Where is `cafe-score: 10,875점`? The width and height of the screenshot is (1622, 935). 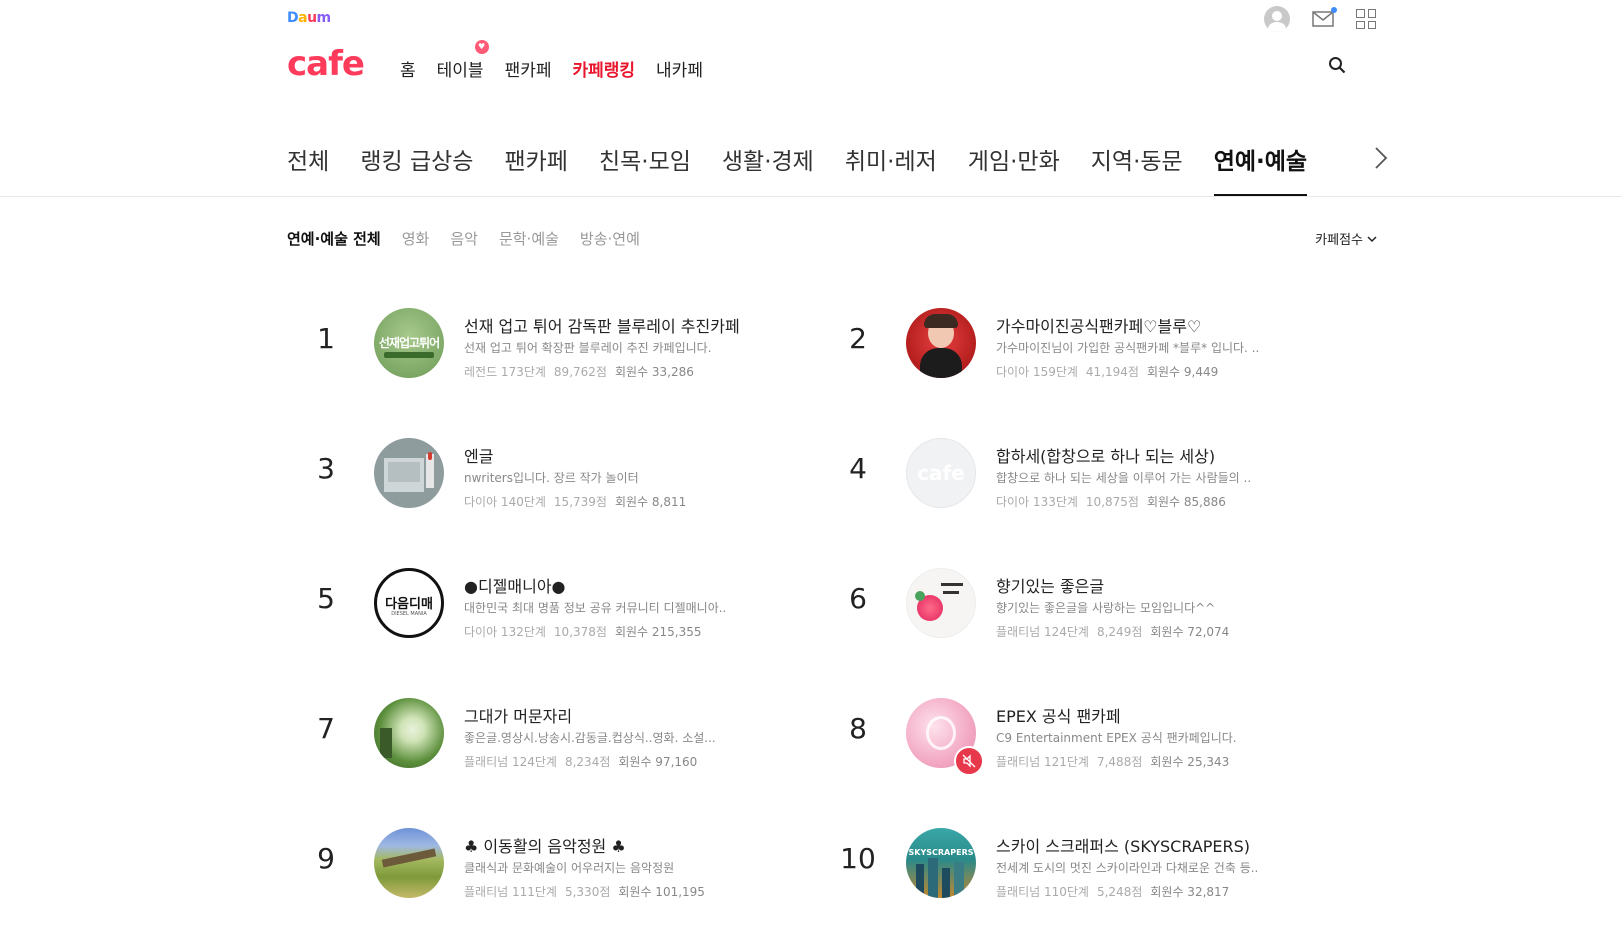
cafe-score: 10,875점 is located at coordinates (1112, 502).